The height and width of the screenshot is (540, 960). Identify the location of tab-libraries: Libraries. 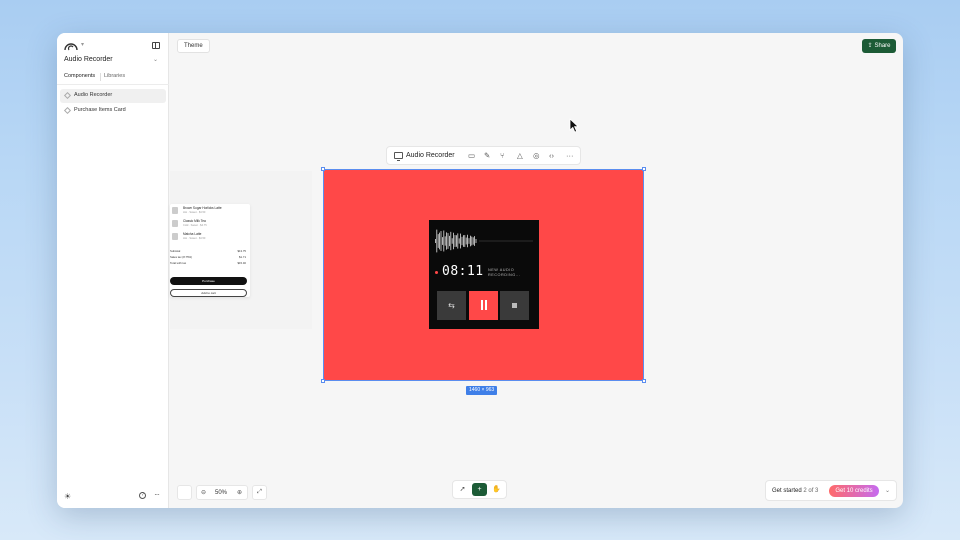
(114, 76).